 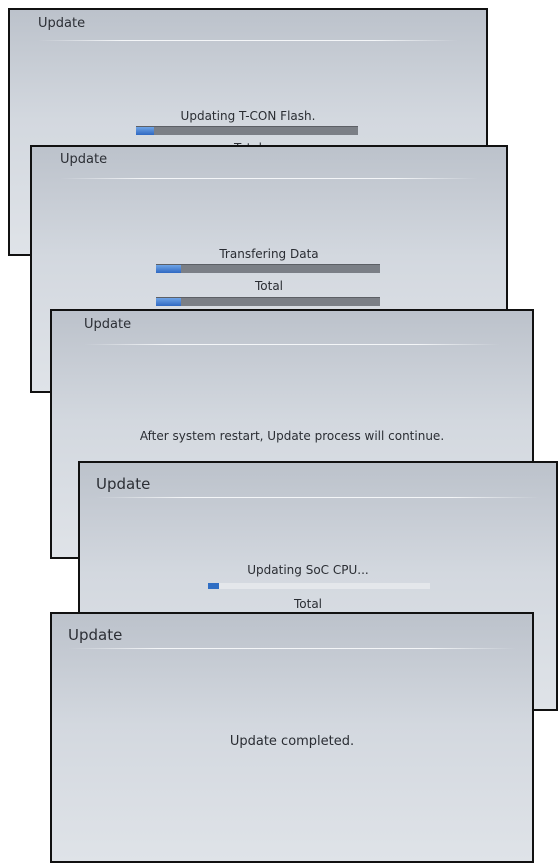 I want to click on status-message: Update completed., so click(x=292, y=741).